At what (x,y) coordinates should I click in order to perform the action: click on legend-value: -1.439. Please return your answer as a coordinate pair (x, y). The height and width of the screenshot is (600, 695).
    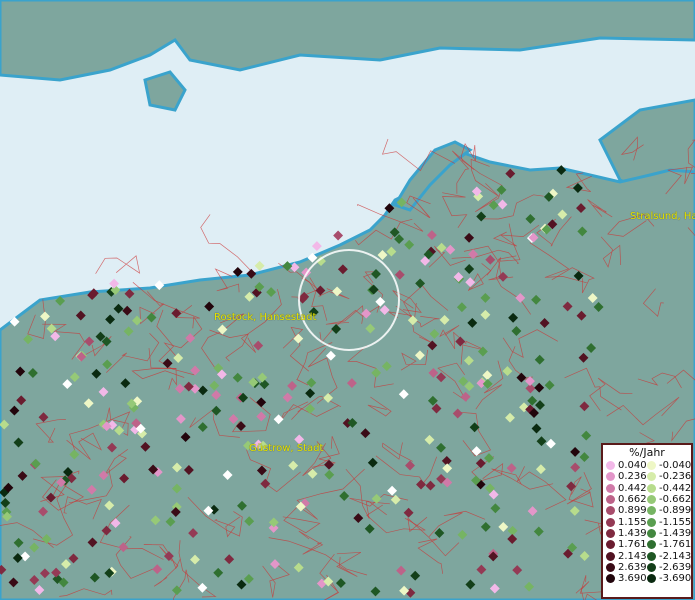
    Looking at the image, I should click on (675, 533).